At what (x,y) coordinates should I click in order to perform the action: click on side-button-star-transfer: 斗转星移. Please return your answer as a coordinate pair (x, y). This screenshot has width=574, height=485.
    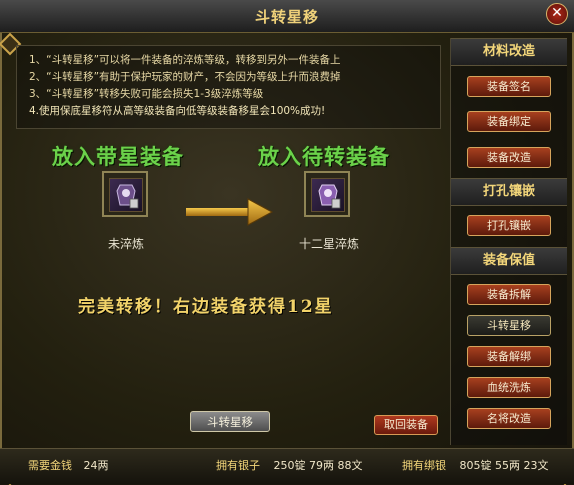
    Looking at the image, I should click on (509, 325).